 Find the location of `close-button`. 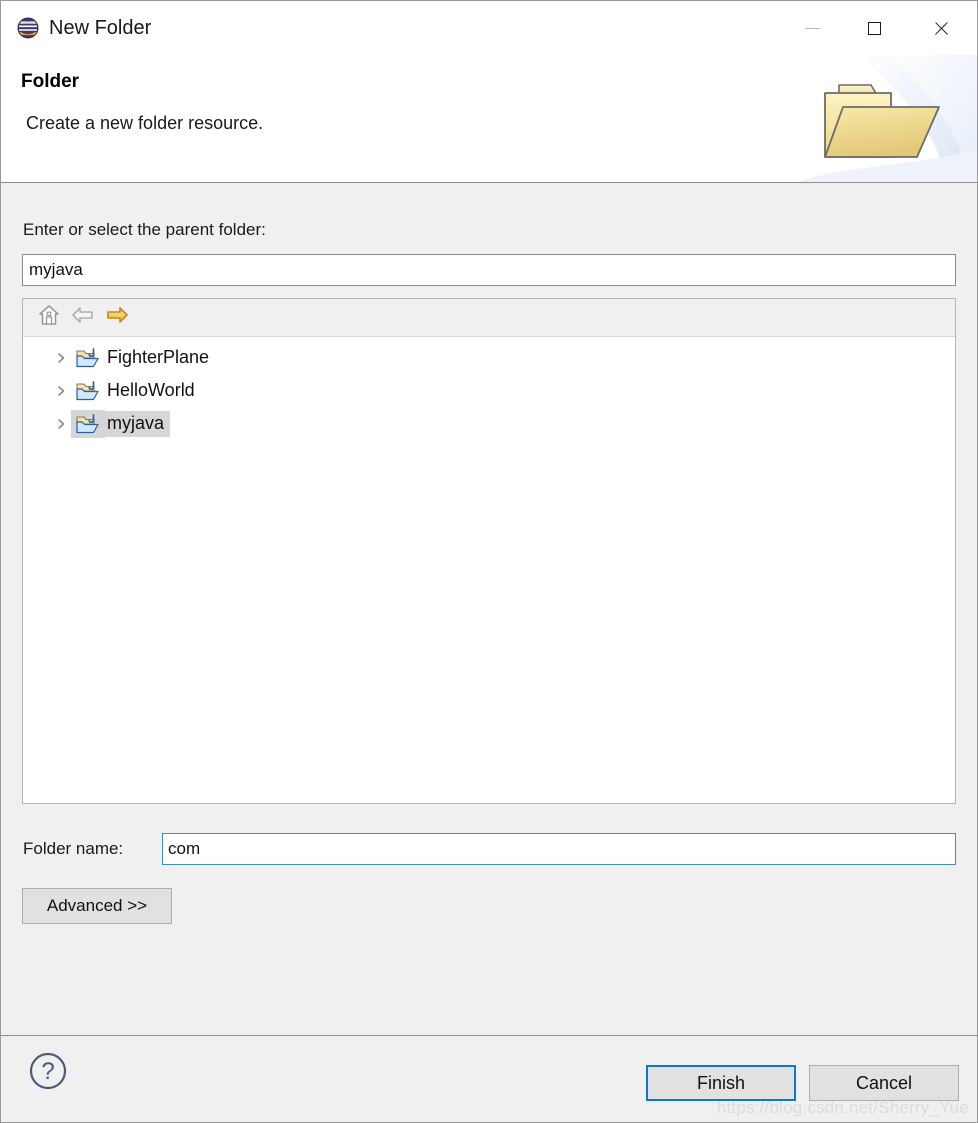

close-button is located at coordinates (941, 28).